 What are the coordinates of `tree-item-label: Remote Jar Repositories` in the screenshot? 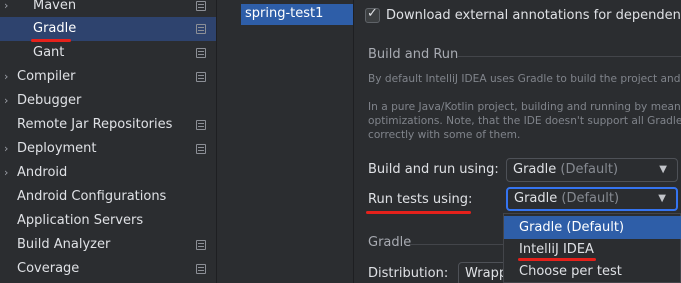 It's located at (95, 124).